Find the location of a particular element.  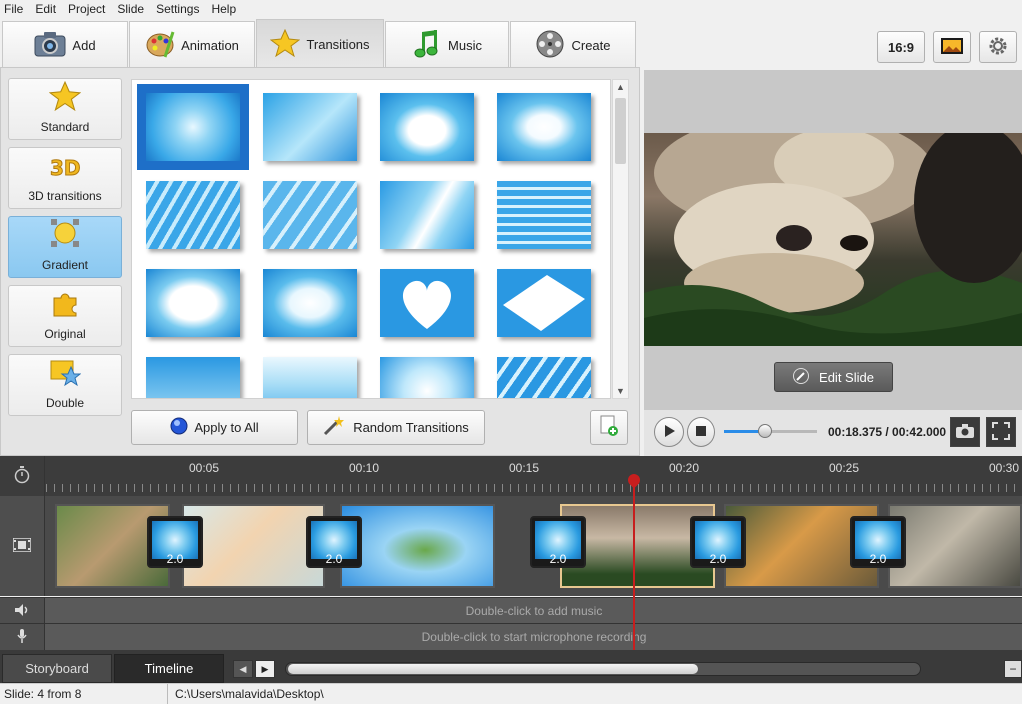

seek-track is located at coordinates (770, 431).